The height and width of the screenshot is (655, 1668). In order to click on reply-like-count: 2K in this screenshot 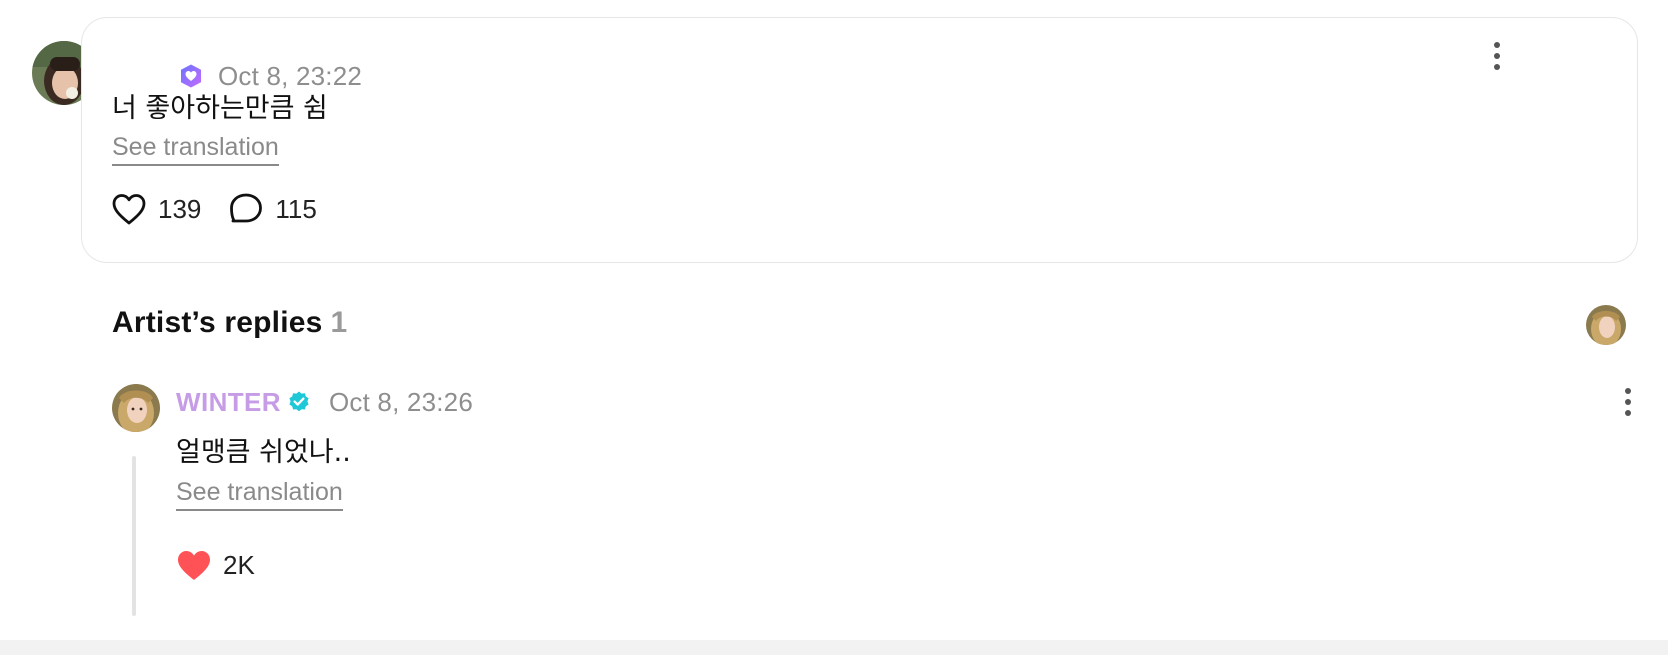, I will do `click(239, 564)`.